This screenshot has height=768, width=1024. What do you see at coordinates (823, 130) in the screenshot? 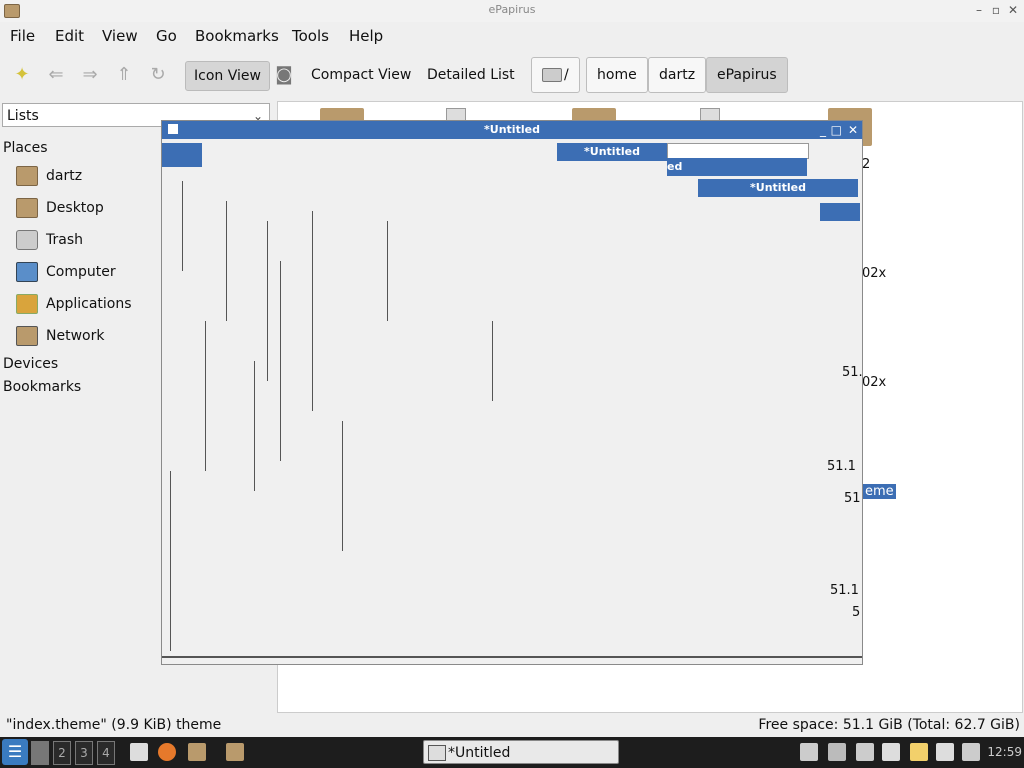
I see `minimize-button: _` at bounding box center [823, 130].